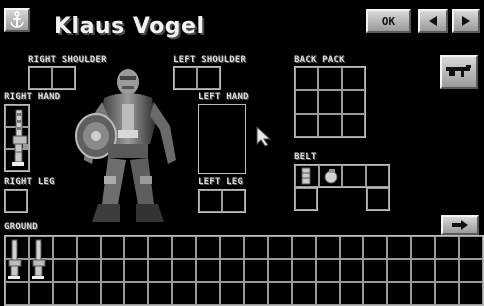  What do you see at coordinates (222, 139) in the screenshot?
I see `left-hand-frame` at bounding box center [222, 139].